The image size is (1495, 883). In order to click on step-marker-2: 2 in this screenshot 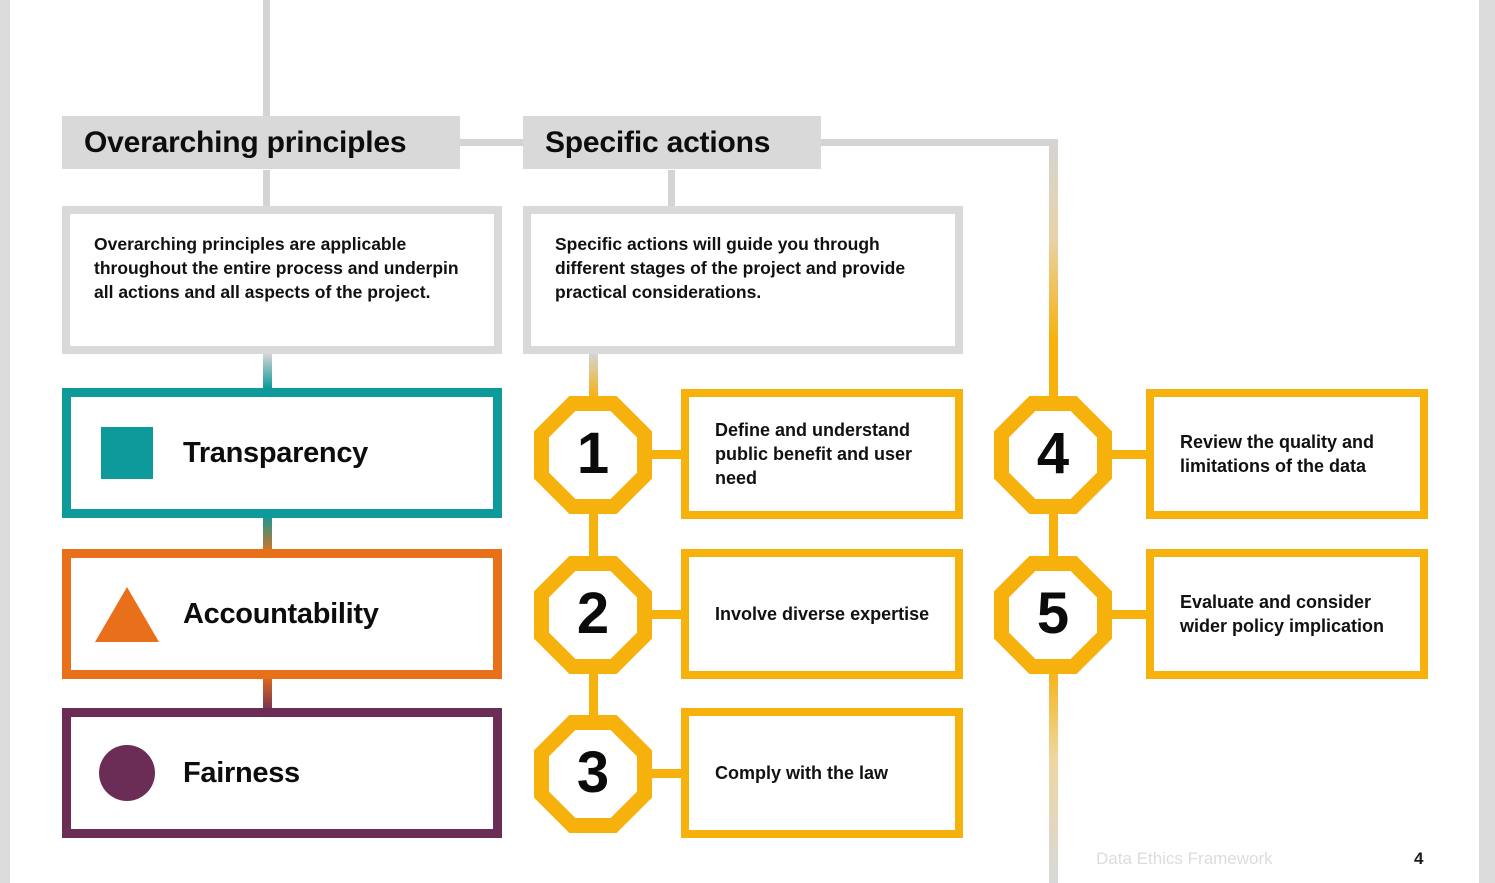, I will do `click(593, 615)`.